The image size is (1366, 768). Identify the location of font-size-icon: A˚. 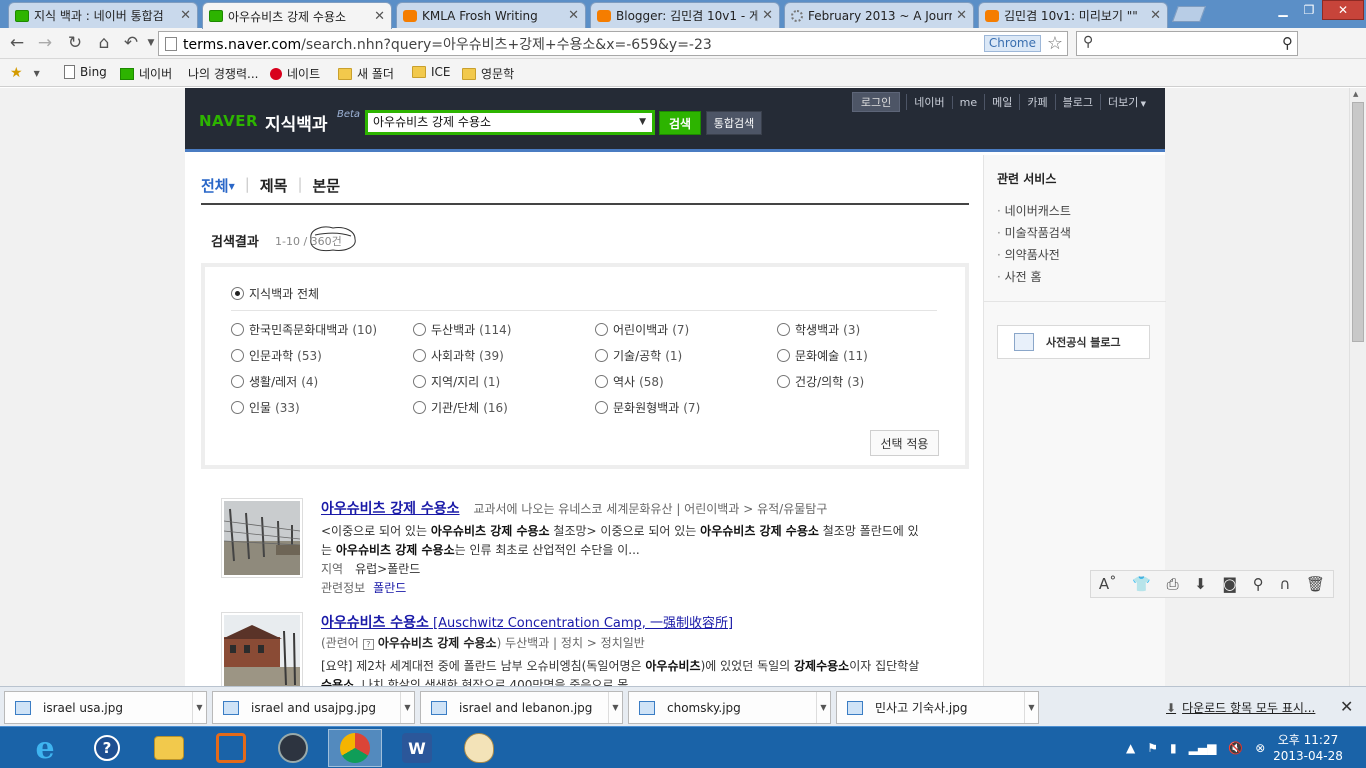
(1108, 584).